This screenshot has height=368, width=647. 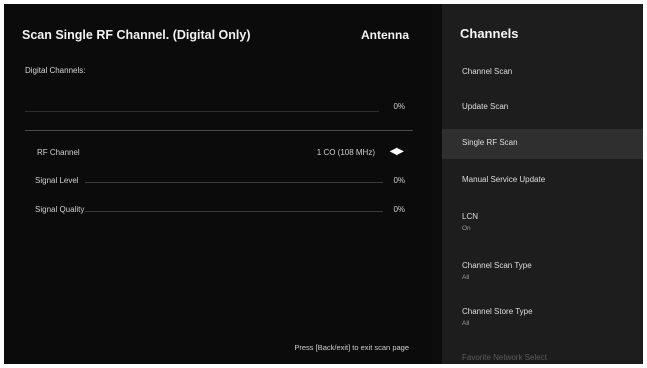 What do you see at coordinates (504, 357) in the screenshot?
I see `menu-item-label: Favorite Network Select` at bounding box center [504, 357].